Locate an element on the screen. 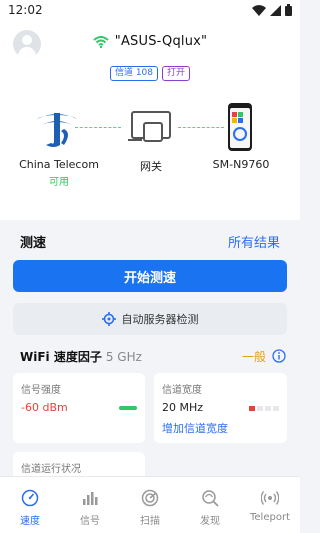  info-icon is located at coordinates (279, 356).